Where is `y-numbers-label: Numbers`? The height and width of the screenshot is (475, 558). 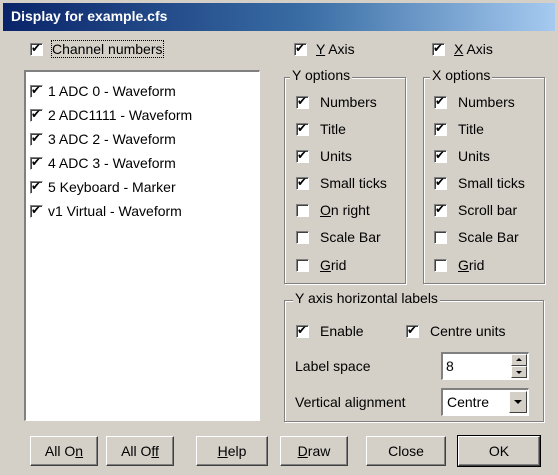 y-numbers-label: Numbers is located at coordinates (348, 102).